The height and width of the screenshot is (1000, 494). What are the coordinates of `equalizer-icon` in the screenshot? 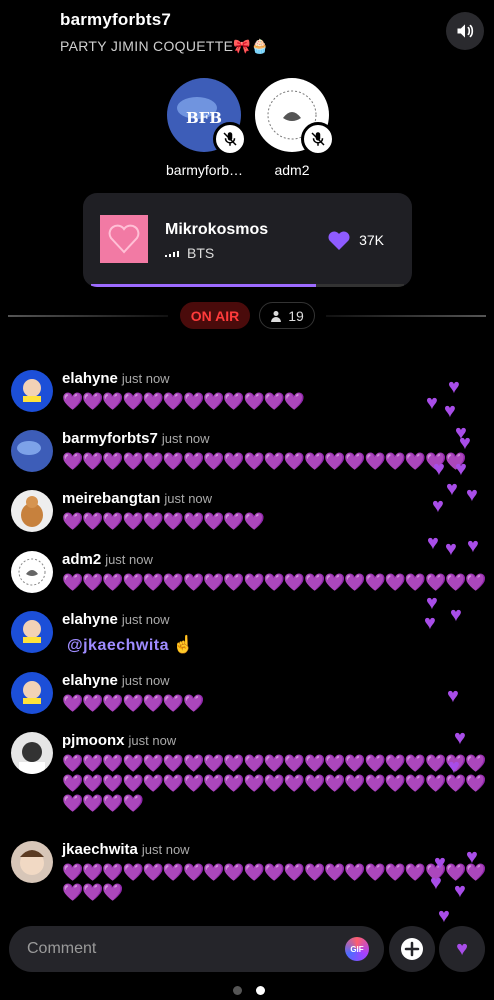 It's located at (172, 254).